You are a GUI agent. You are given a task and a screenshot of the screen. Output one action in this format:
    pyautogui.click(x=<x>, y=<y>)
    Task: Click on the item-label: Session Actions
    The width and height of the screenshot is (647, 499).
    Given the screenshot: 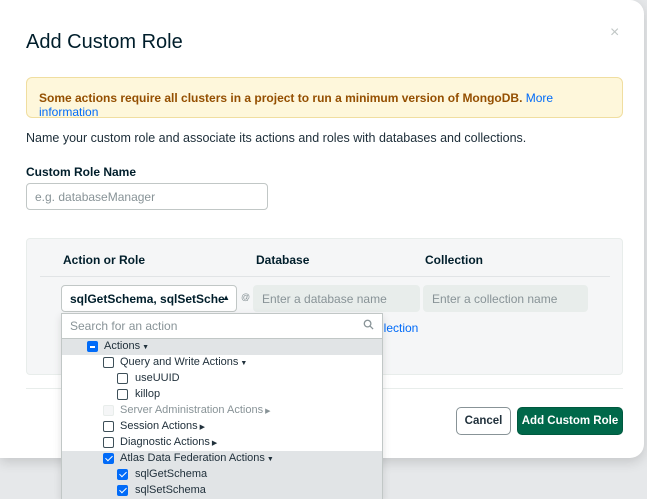 What is the action you would take?
    pyautogui.click(x=159, y=426)
    